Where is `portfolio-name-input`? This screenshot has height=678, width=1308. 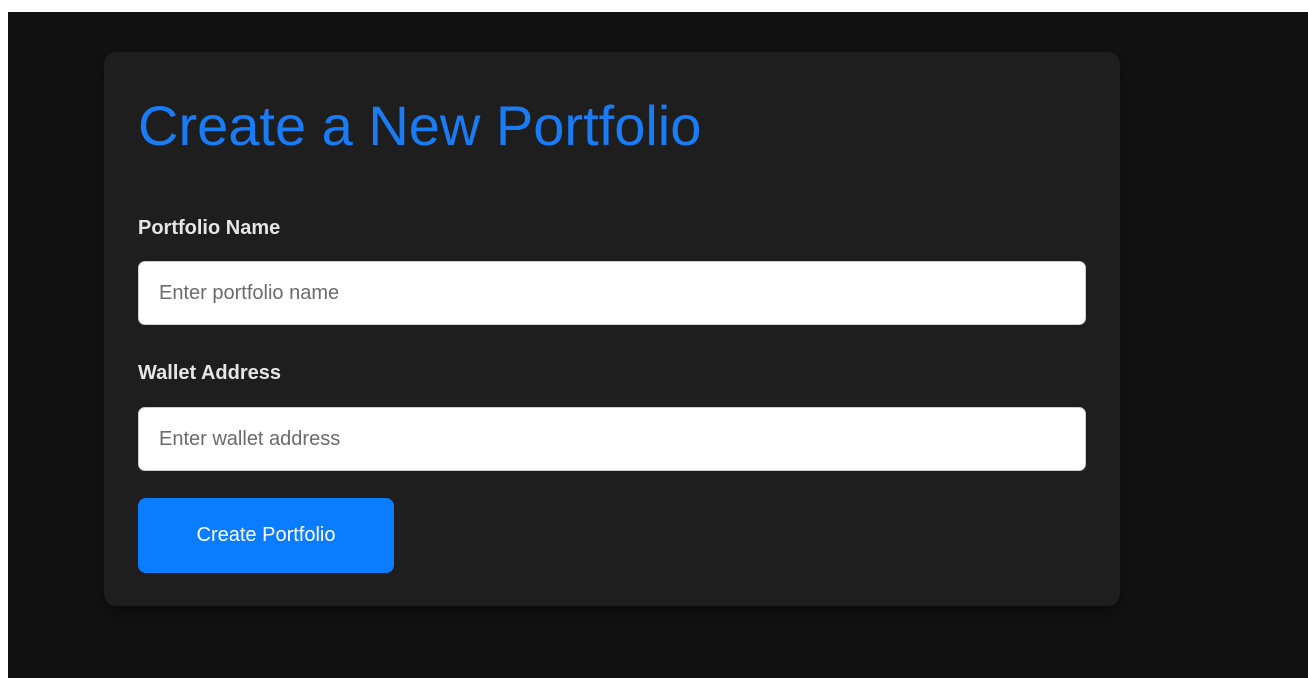
portfolio-name-input is located at coordinates (612, 293).